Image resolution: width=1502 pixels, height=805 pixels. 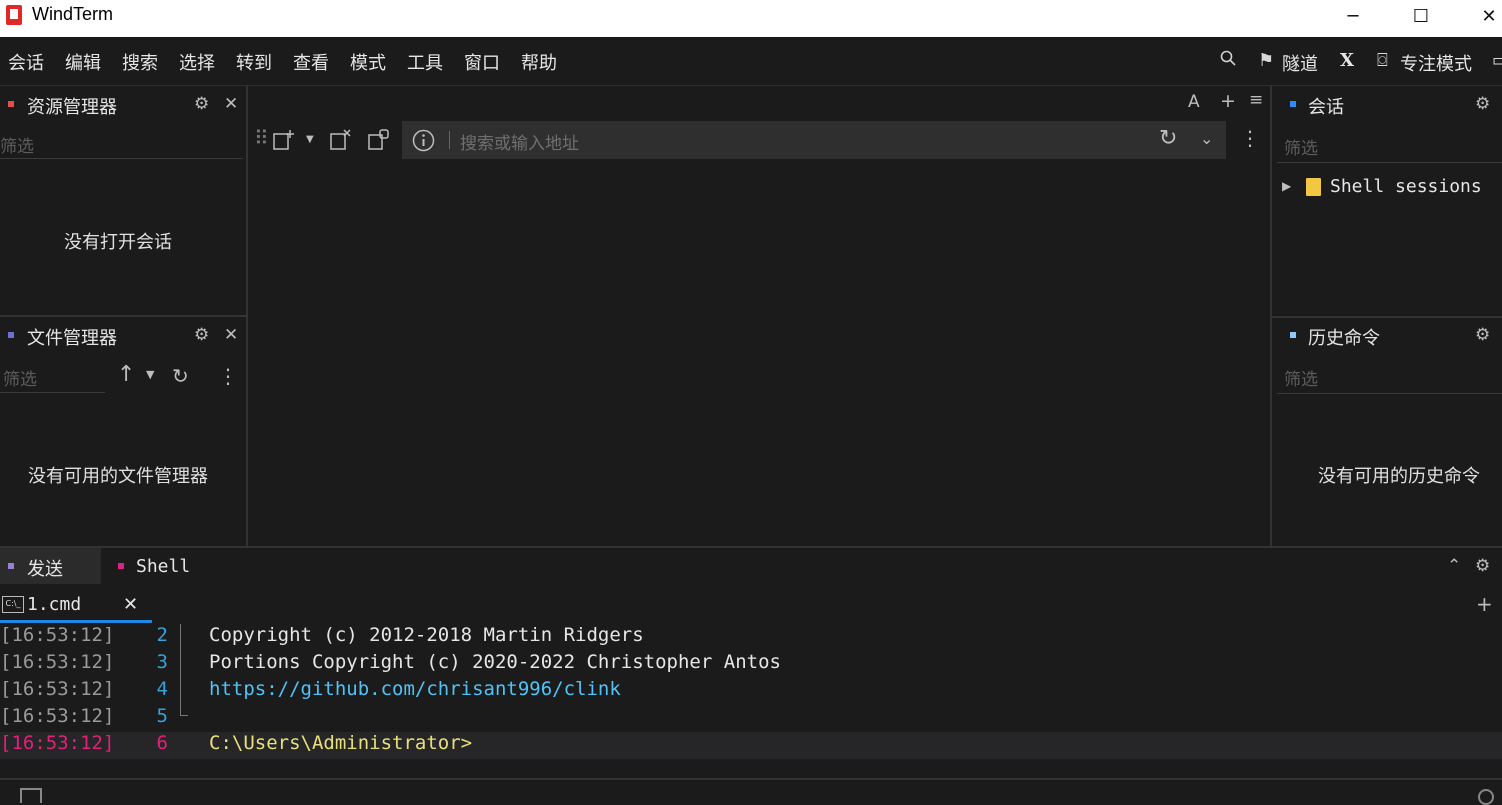 I want to click on tree-item-shell-sessions: ▶ Shell sessions, so click(x=1392, y=188).